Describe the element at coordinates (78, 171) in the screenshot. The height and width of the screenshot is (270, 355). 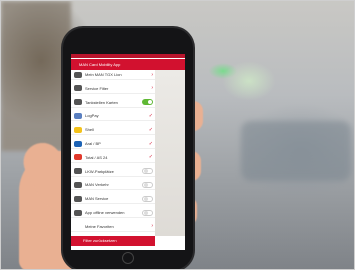
I see `parking-icon` at that location.